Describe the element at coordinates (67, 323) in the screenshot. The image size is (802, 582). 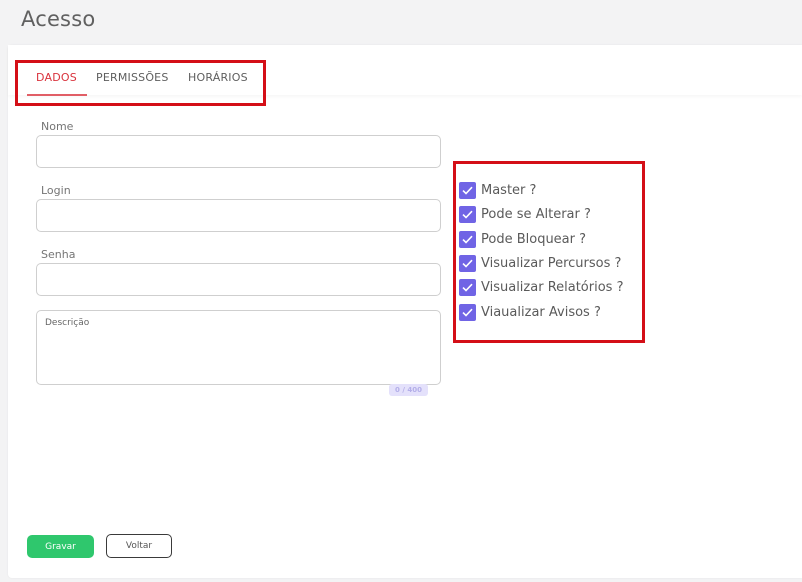
I see `descricao-label: Descrição` at that location.